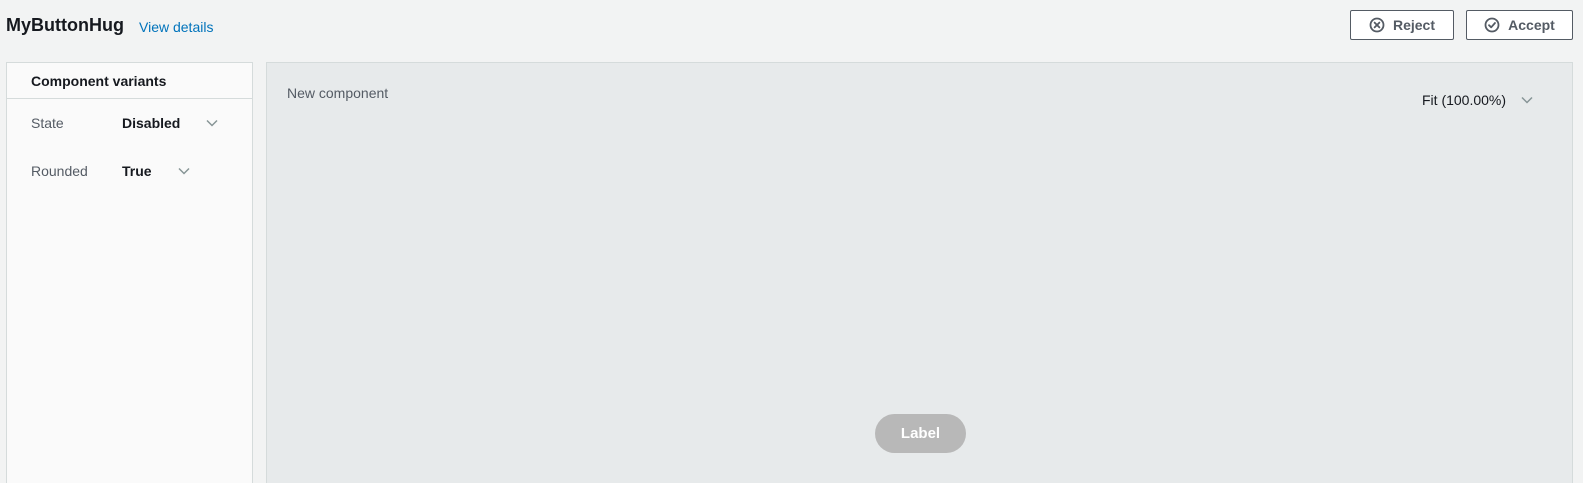  What do you see at coordinates (338, 93) in the screenshot?
I see `canvas-title: New component` at bounding box center [338, 93].